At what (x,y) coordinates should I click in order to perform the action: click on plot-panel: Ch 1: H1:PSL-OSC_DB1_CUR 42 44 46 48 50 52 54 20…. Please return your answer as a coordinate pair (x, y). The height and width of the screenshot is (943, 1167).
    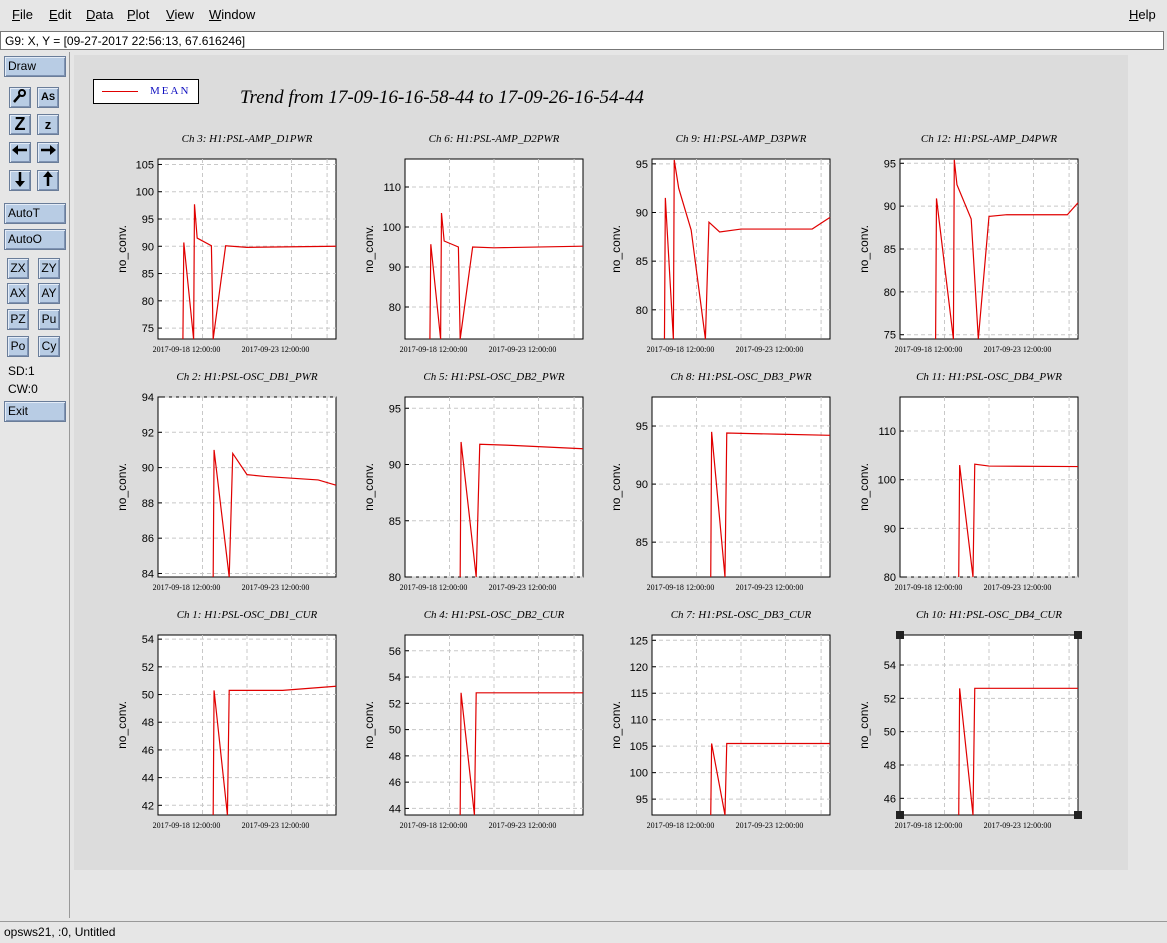
    Looking at the image, I should click on (234, 726).